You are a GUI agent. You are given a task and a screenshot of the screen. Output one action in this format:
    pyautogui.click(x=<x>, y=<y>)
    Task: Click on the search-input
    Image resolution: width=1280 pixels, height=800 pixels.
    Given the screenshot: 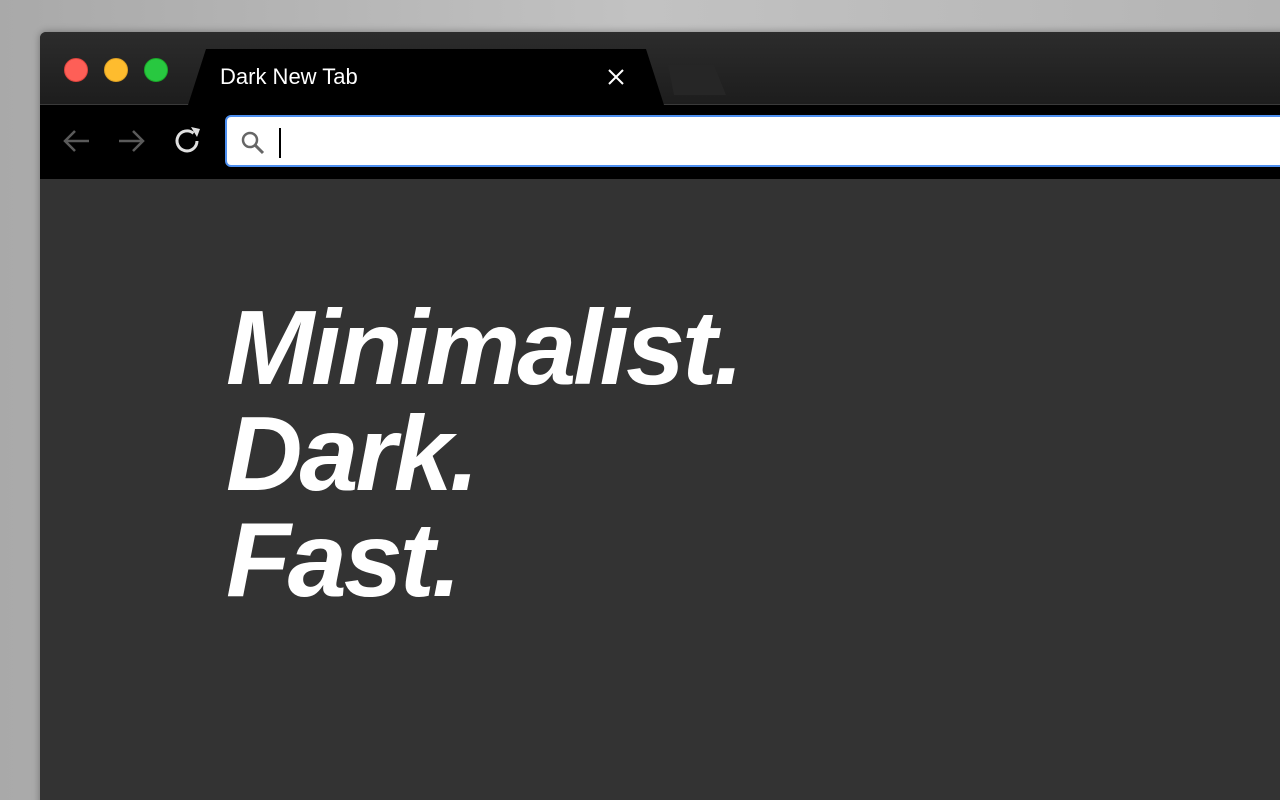 What is the action you would take?
    pyautogui.click(x=778, y=142)
    